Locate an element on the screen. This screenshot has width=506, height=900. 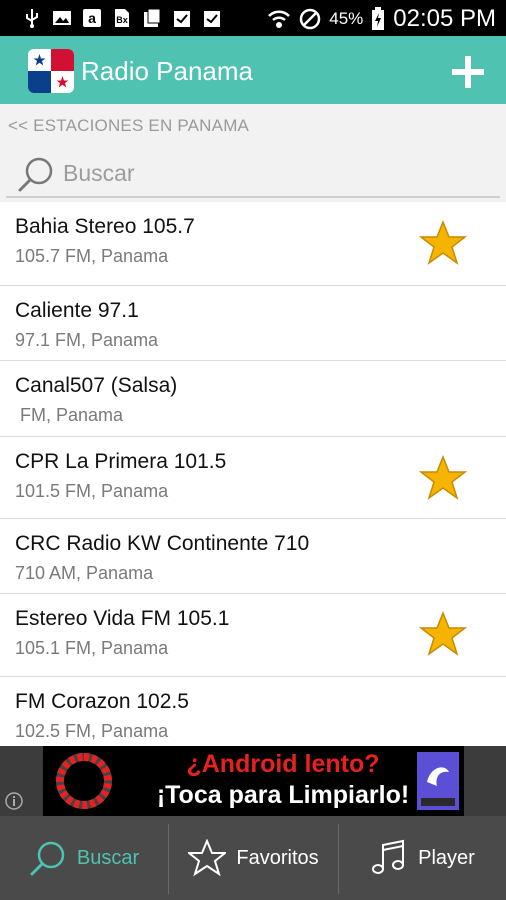
ad-banner: ¿Android lento? ¡Toca para Limpiarlo! is located at coordinates (253, 781).